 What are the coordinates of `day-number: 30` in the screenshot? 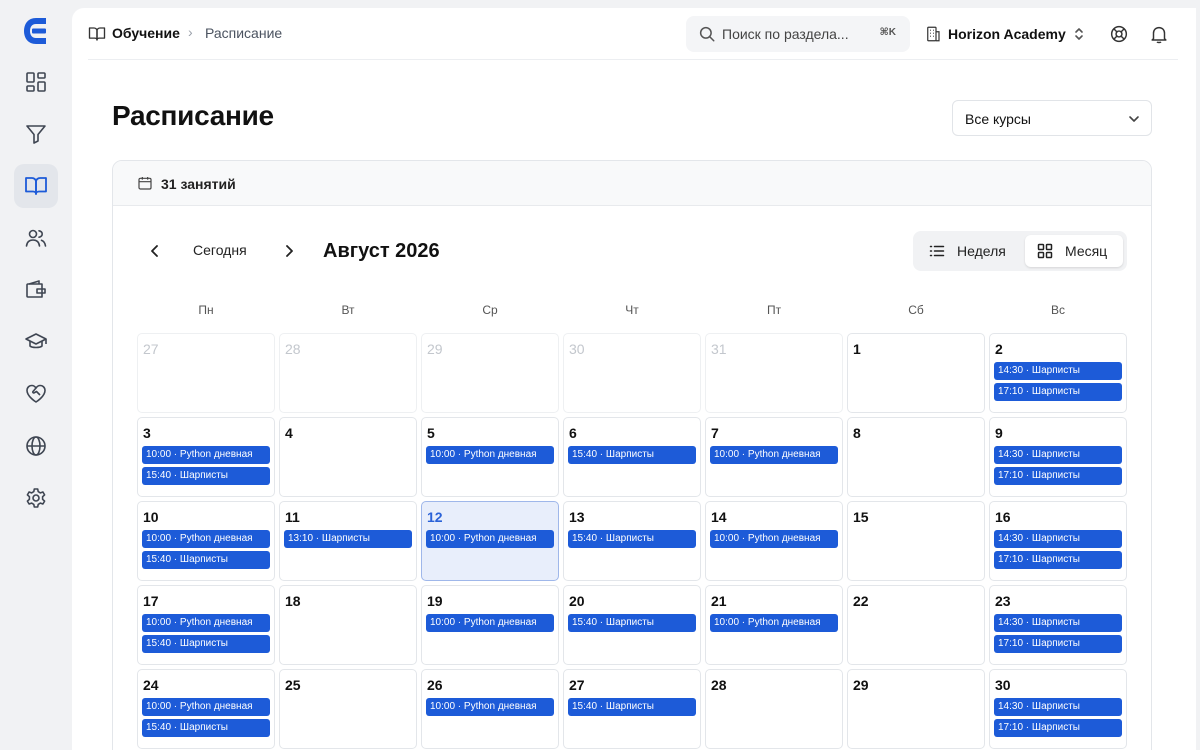 It's located at (1003, 685).